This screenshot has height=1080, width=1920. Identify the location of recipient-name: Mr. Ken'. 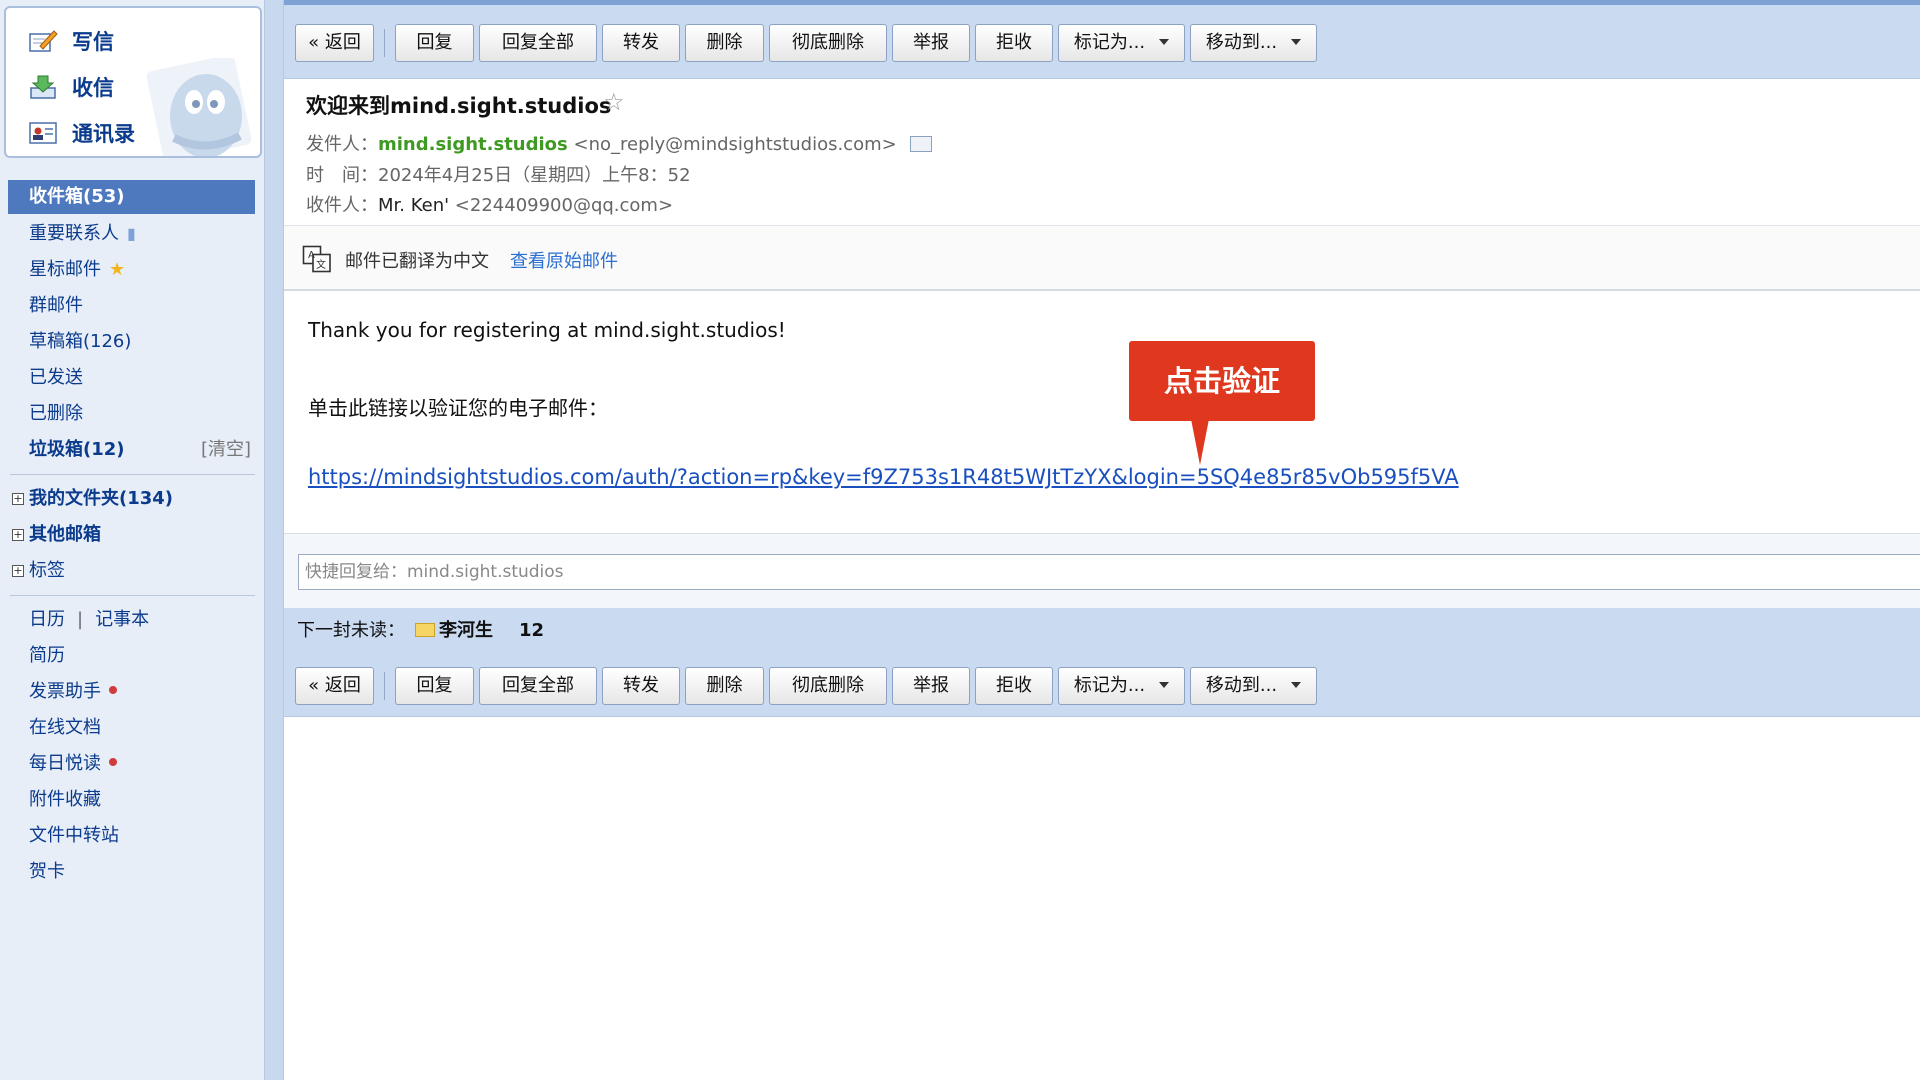
(413, 205).